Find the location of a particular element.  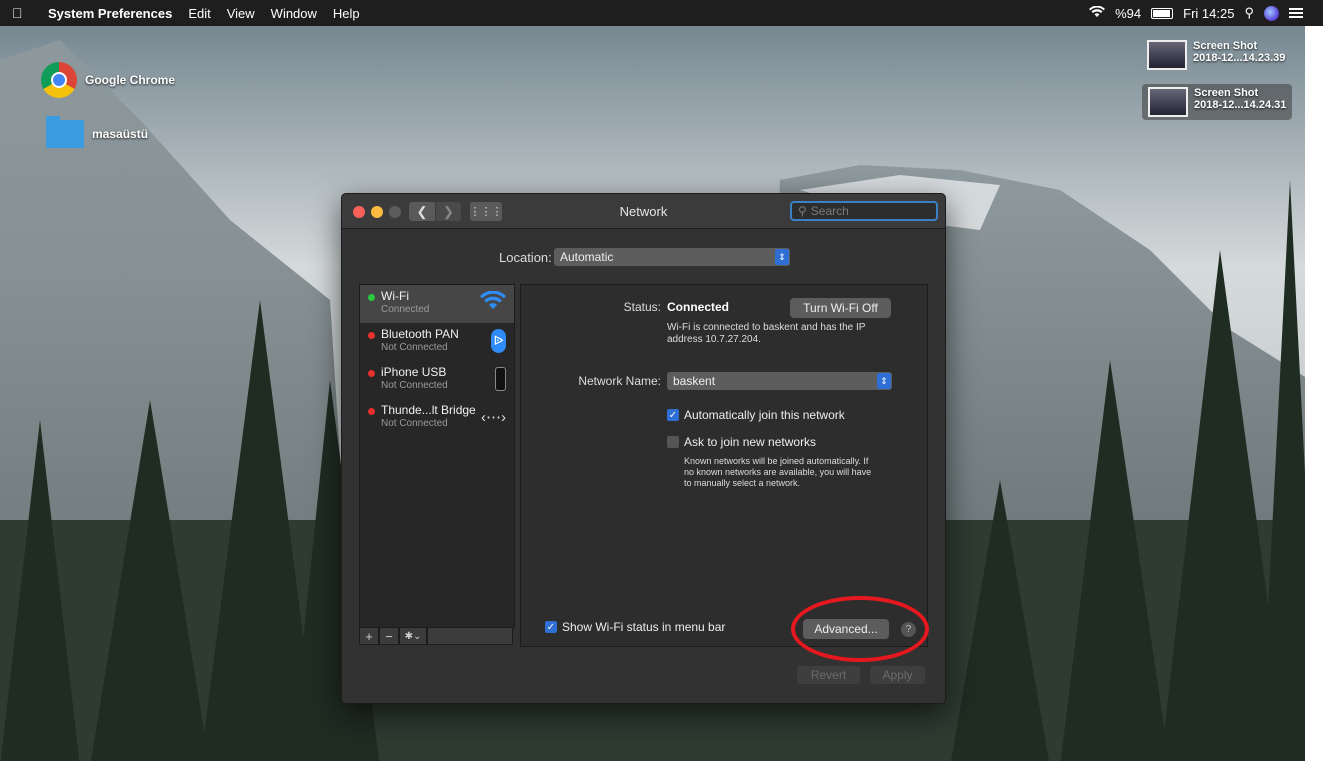

menu-window: Window is located at coordinates (294, 13).